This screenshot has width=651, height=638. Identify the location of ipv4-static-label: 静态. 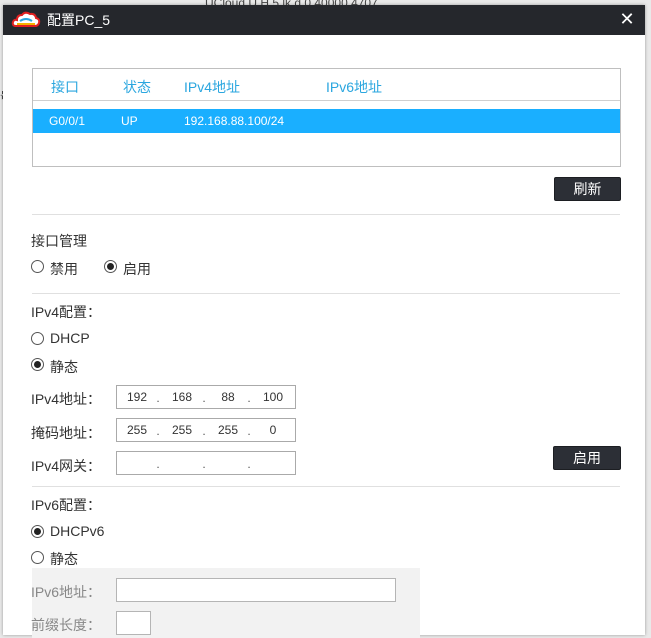
(64, 367).